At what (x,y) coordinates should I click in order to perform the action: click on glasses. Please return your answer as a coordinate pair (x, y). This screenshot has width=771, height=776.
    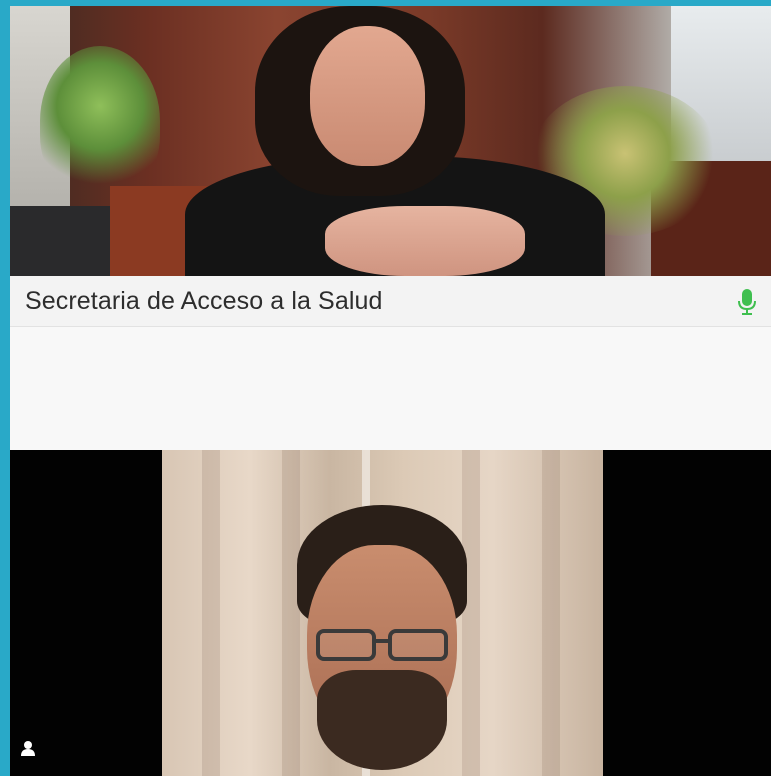
    Looking at the image, I should click on (382, 645).